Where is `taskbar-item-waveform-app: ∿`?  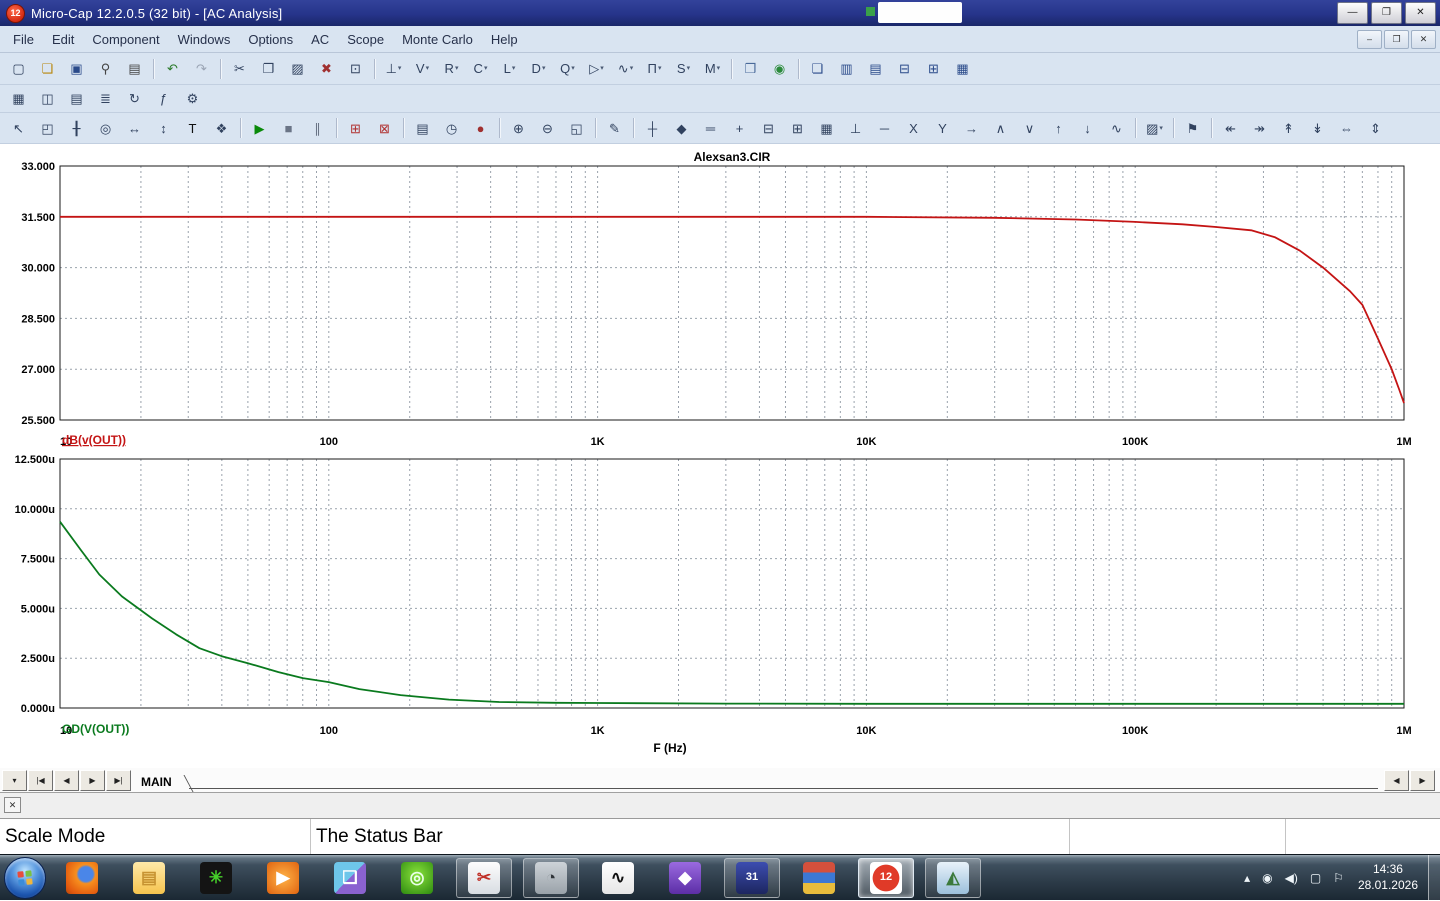 taskbar-item-waveform-app: ∿ is located at coordinates (618, 878).